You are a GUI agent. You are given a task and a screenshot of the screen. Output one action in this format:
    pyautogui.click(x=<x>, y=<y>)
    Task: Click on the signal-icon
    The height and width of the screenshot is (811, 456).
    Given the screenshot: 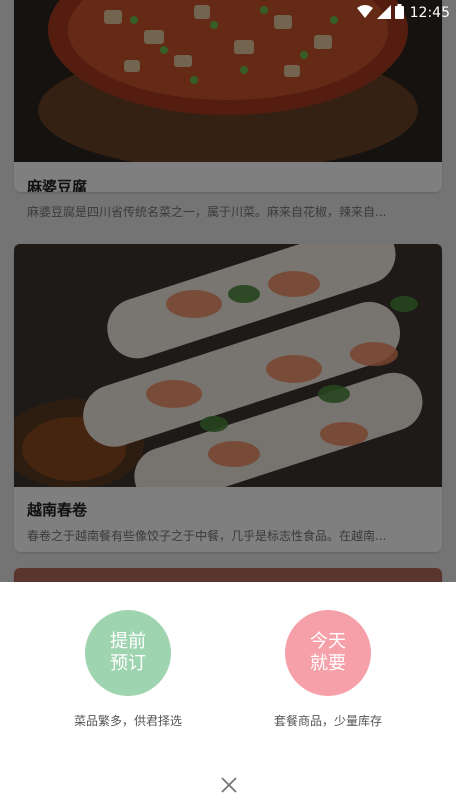 What is the action you would take?
    pyautogui.click(x=383, y=13)
    